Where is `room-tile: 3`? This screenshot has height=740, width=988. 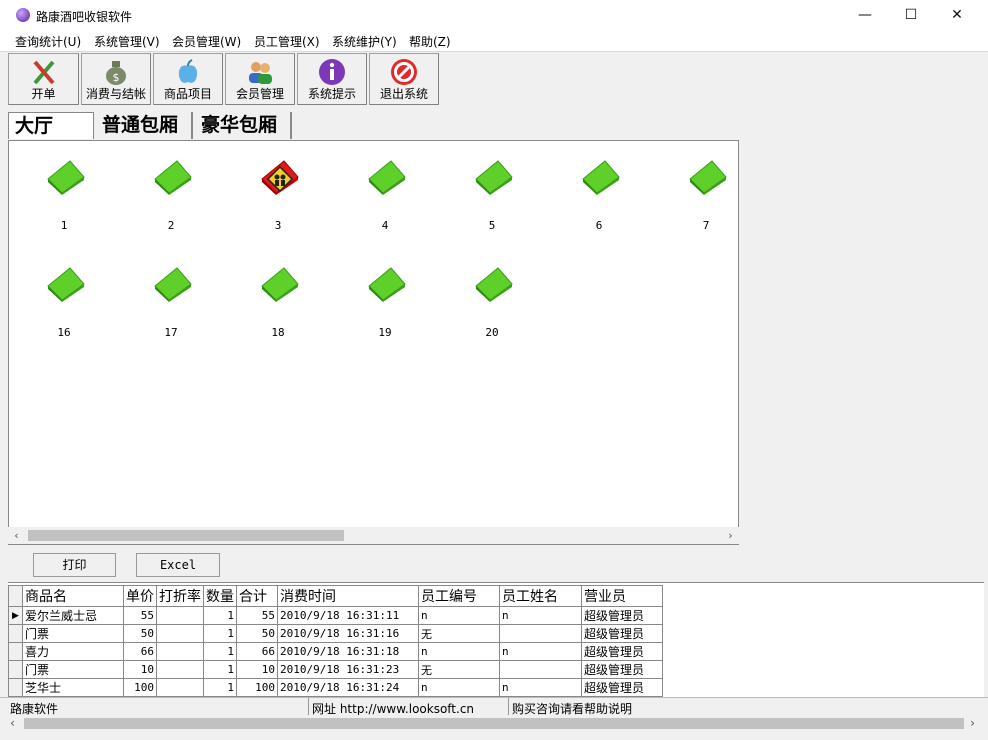 room-tile: 3 is located at coordinates (278, 192).